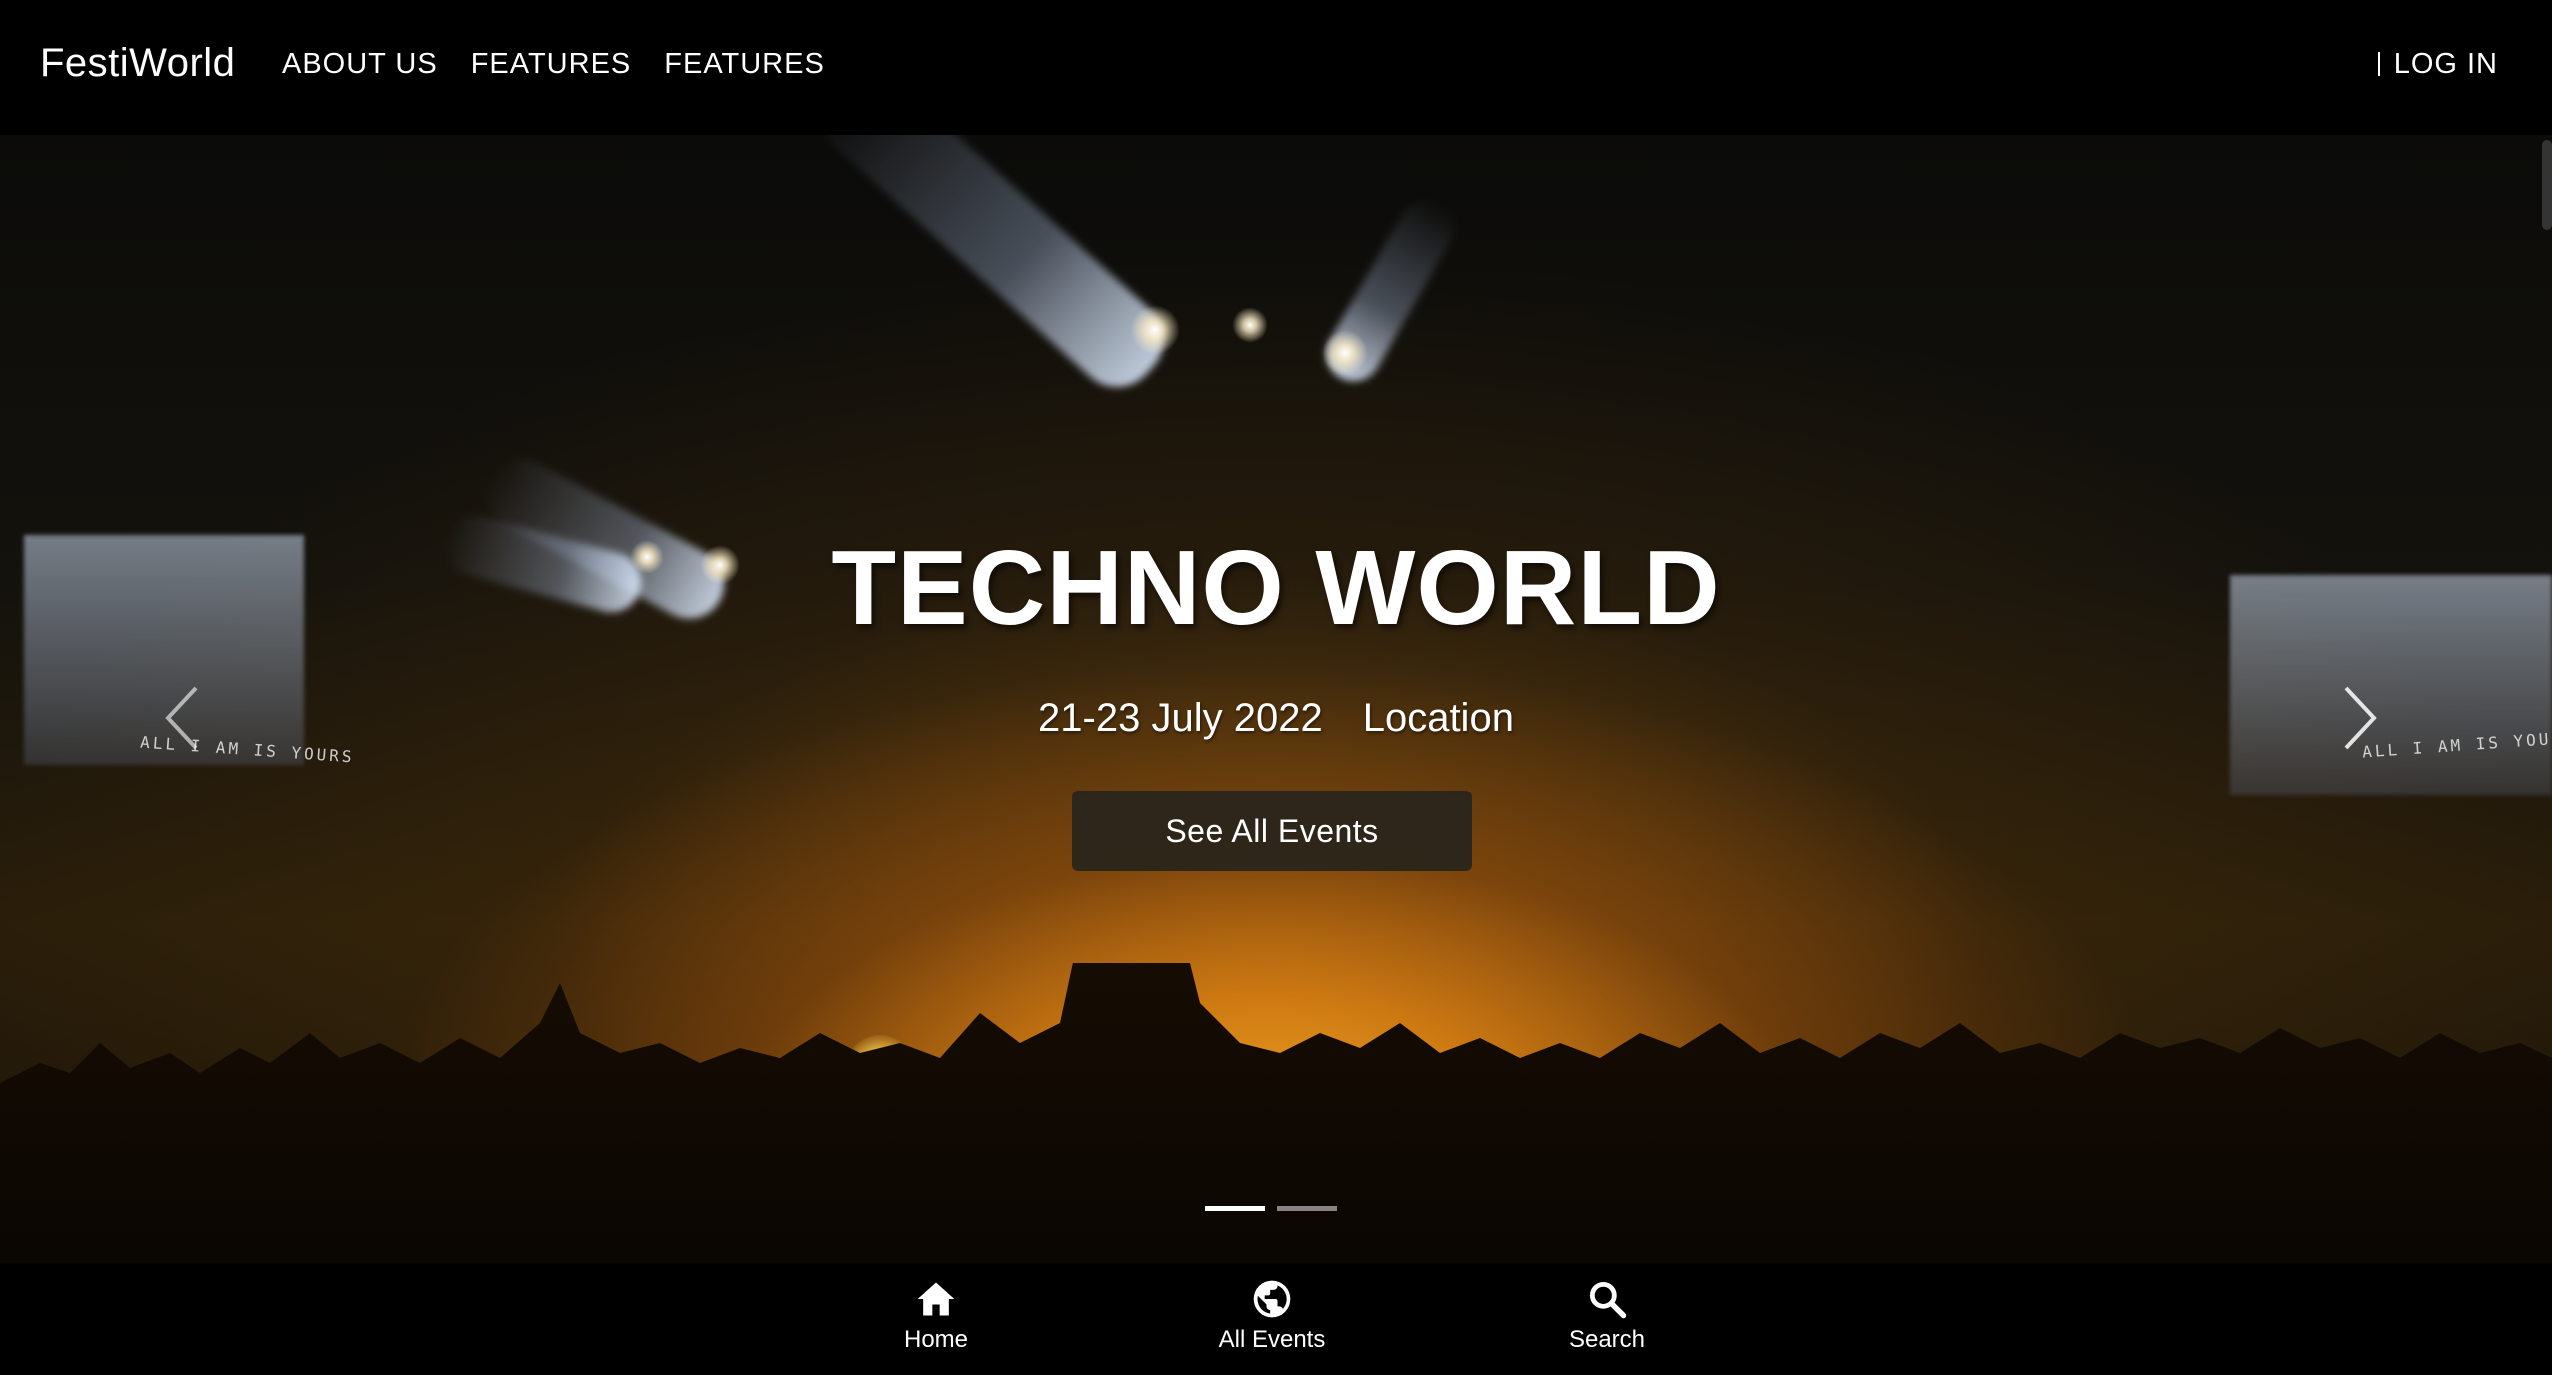 The width and height of the screenshot is (2552, 1375). Describe the element at coordinates (1272, 1322) in the screenshot. I see `bottom-nav-all-events: All Events` at that location.